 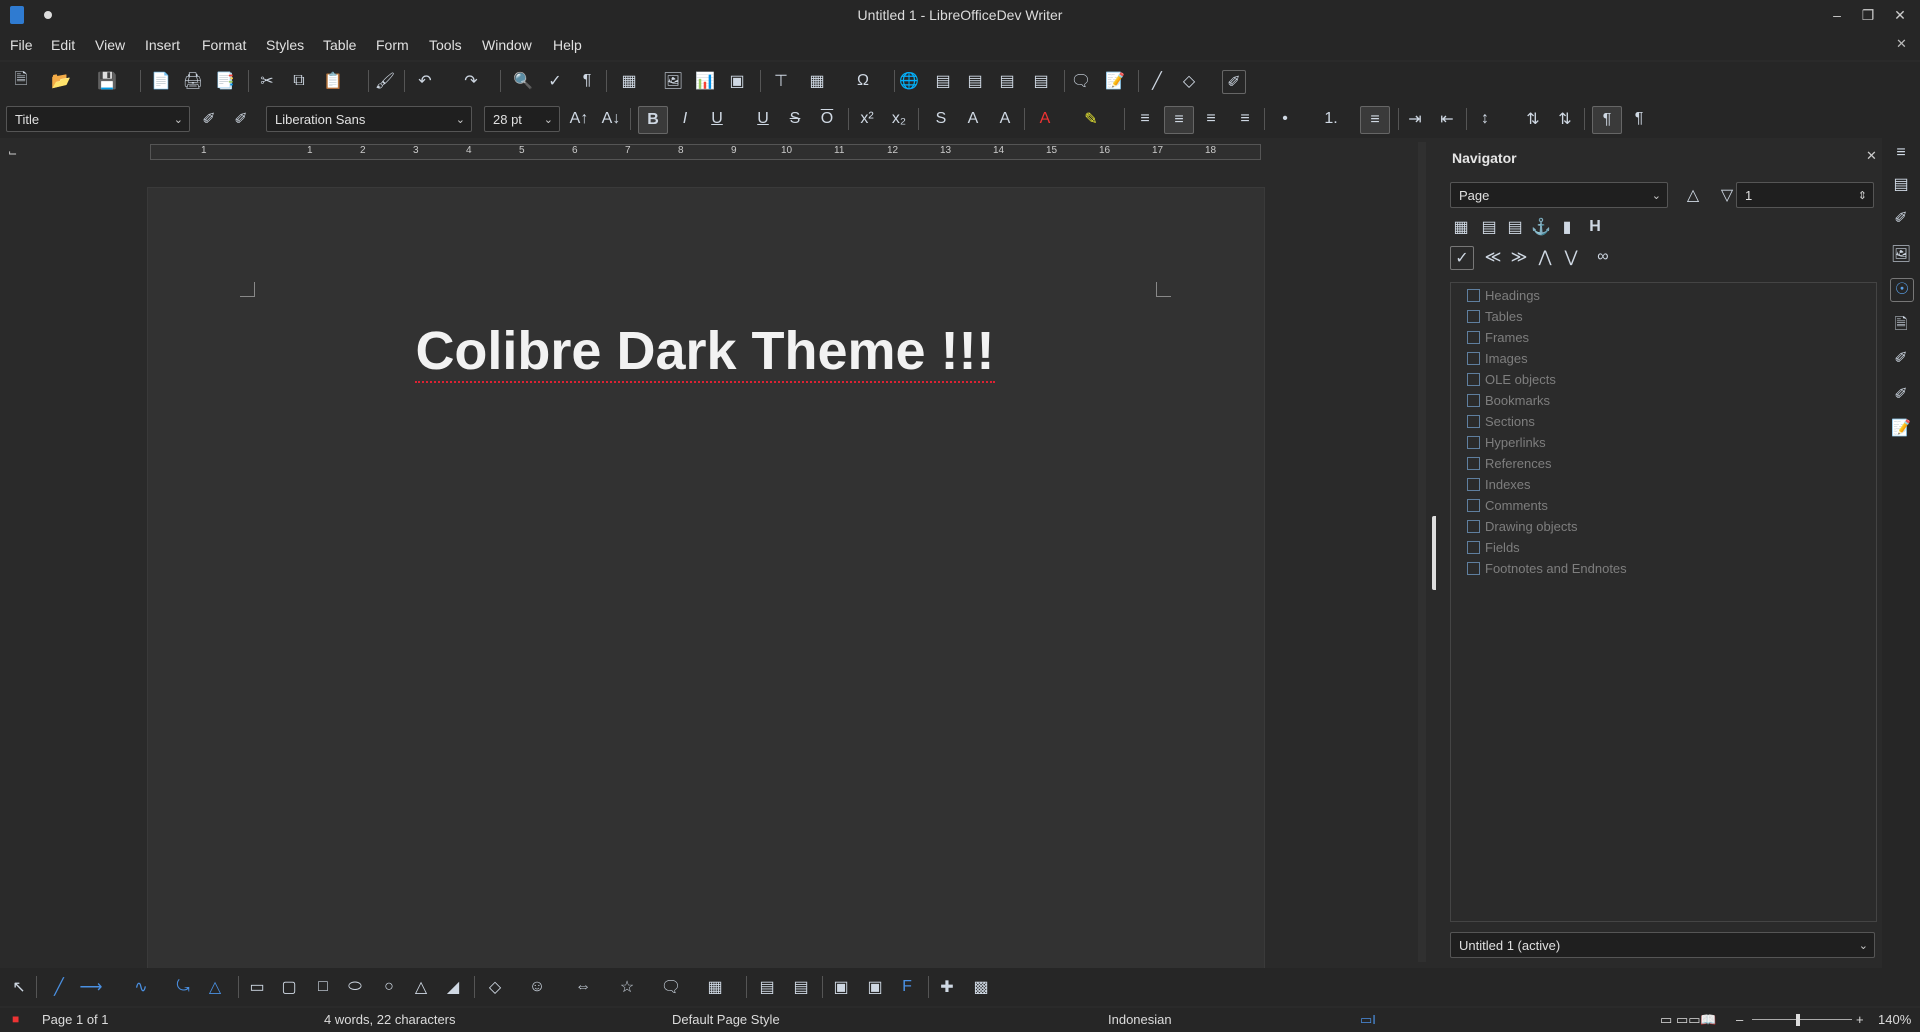 What do you see at coordinates (267, 81) in the screenshot?
I see `cut-icon: ✂` at bounding box center [267, 81].